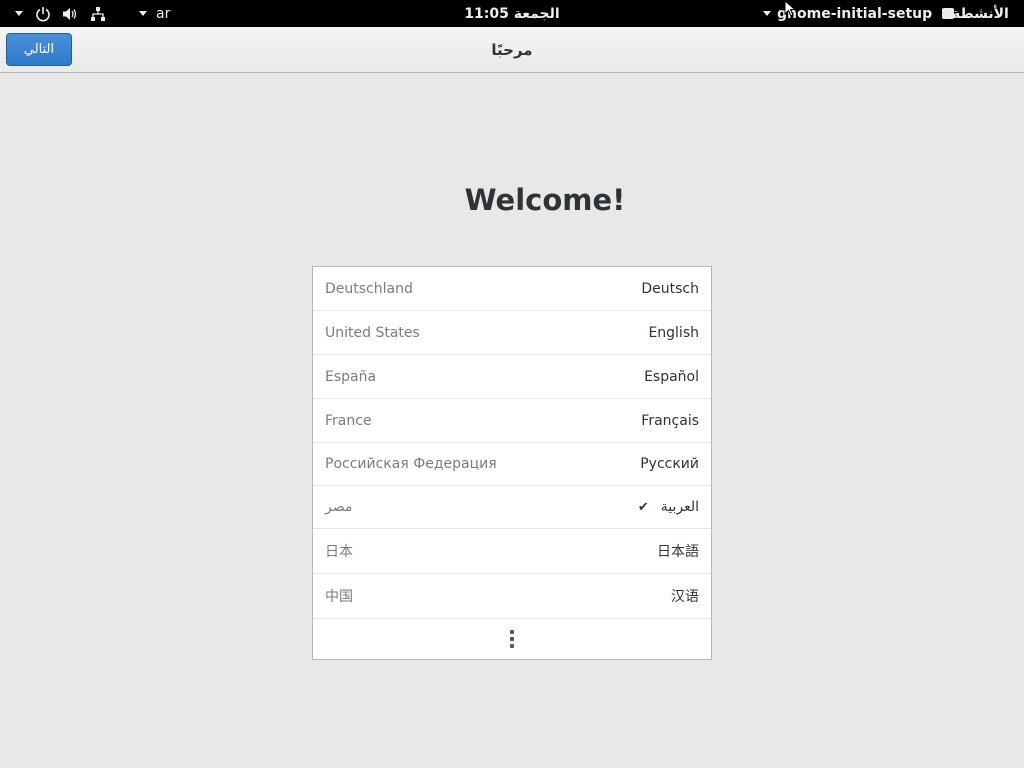 Image resolution: width=1024 pixels, height=768 pixels. I want to click on language-label: Русский, so click(669, 464).